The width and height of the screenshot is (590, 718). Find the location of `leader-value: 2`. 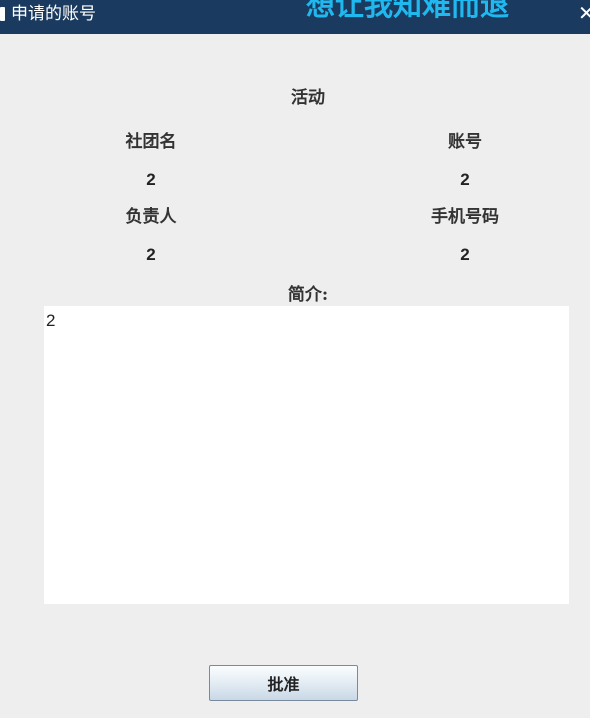

leader-value: 2 is located at coordinates (151, 254).